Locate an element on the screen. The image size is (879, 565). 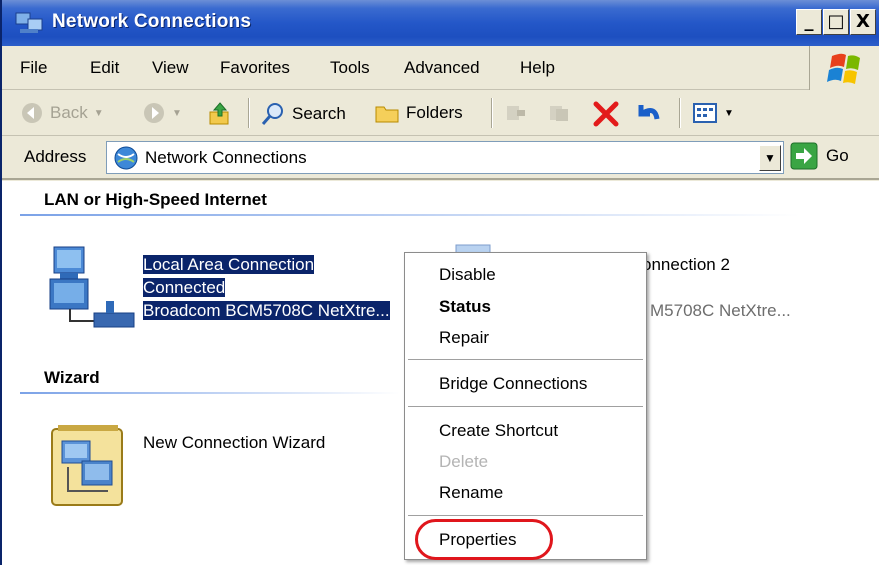
connection-name: Local Area Connection is located at coordinates (229, 264).